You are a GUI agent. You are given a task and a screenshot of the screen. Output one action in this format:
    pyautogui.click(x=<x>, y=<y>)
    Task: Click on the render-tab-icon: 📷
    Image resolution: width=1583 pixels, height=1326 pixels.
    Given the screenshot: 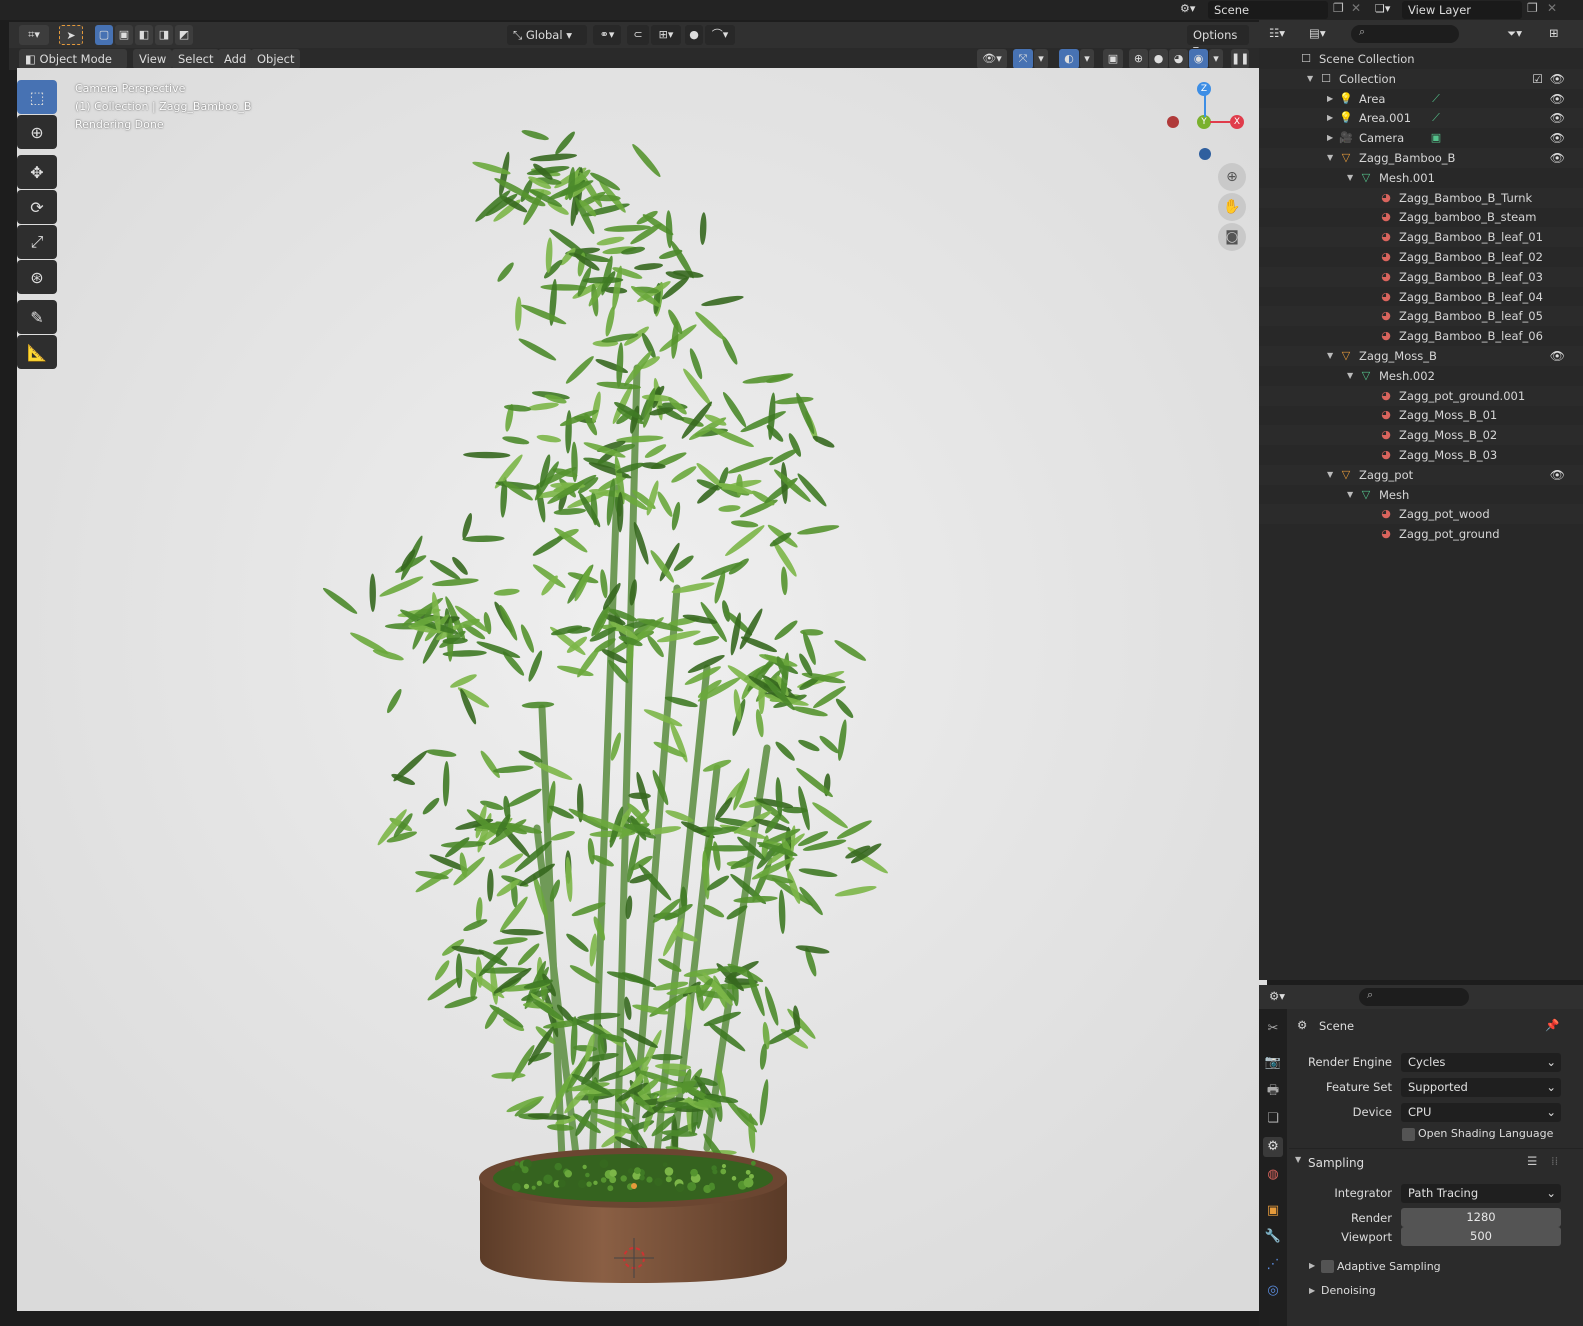 What is the action you would take?
    pyautogui.click(x=1273, y=1063)
    